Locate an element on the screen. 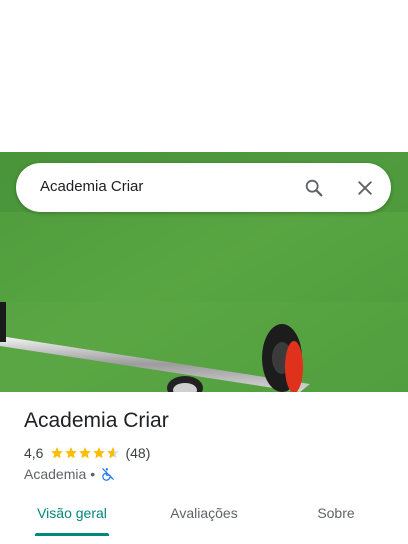 The height and width of the screenshot is (544, 408). place-tabs: Visão geral Avaliações Sobre is located at coordinates (204, 516).